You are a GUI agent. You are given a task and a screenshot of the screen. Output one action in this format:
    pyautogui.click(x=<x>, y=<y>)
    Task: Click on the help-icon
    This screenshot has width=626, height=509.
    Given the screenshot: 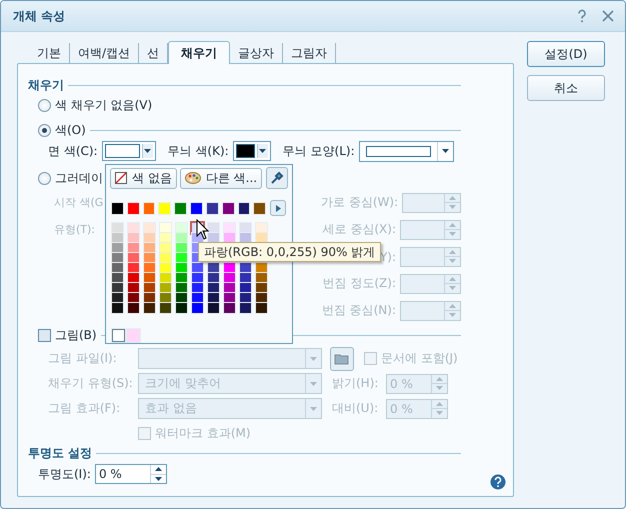 What is the action you would take?
    pyautogui.click(x=498, y=482)
    